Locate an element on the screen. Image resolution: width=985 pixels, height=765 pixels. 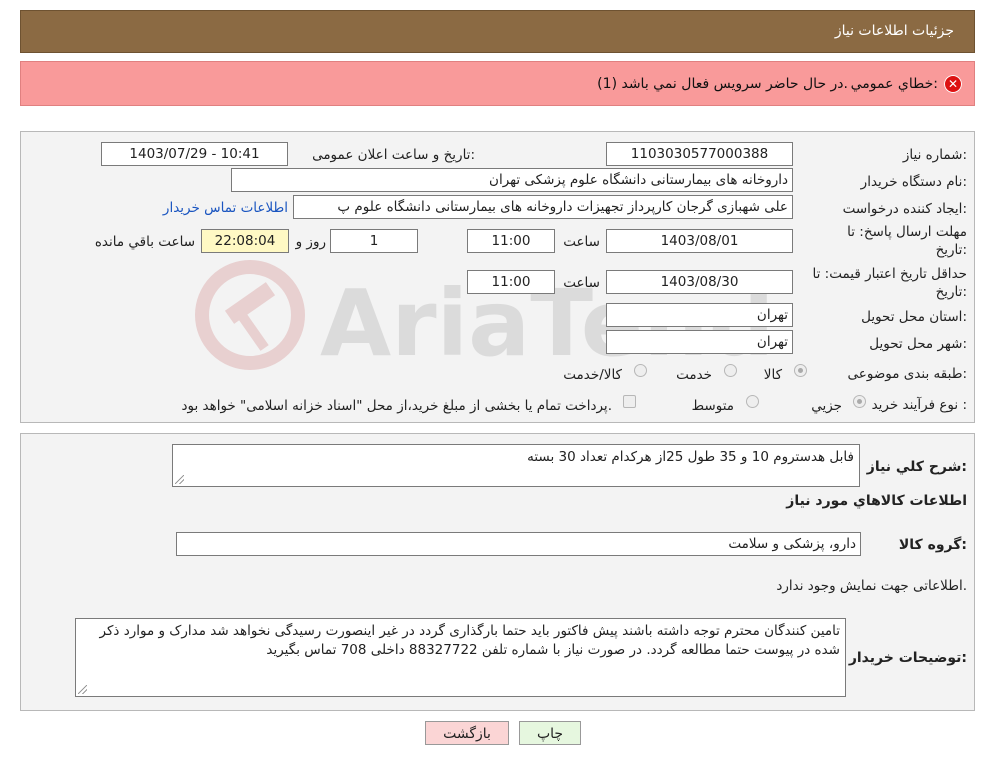
response-time-label: ساعت is located at coordinates (581, 242).